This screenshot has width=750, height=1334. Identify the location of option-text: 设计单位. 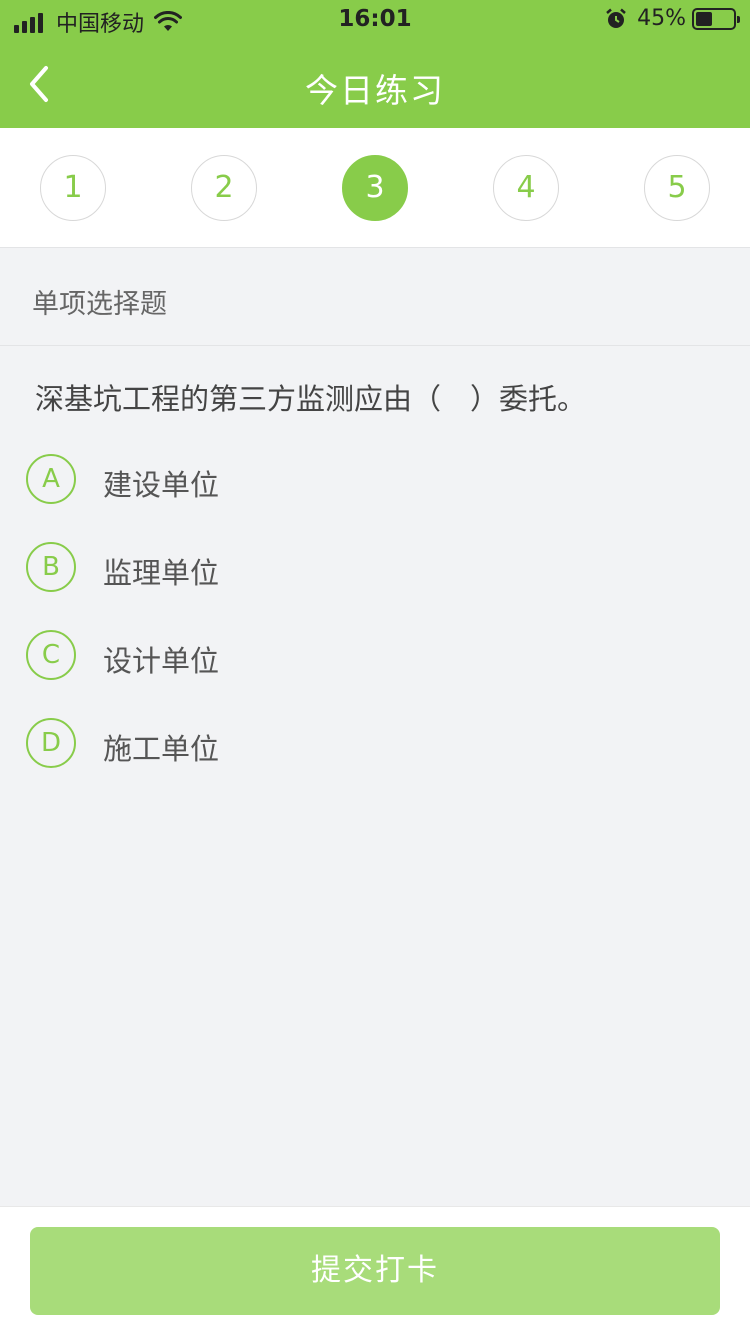
(161, 661).